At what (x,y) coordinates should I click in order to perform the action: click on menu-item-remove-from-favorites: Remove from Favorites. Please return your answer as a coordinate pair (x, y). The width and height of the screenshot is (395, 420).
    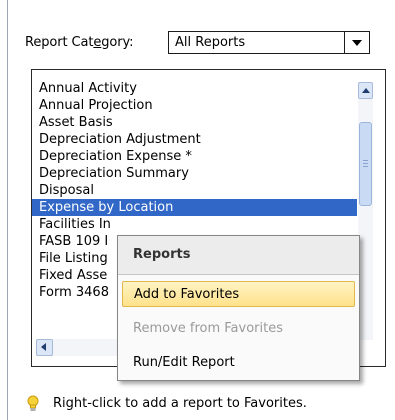
    Looking at the image, I should click on (208, 328).